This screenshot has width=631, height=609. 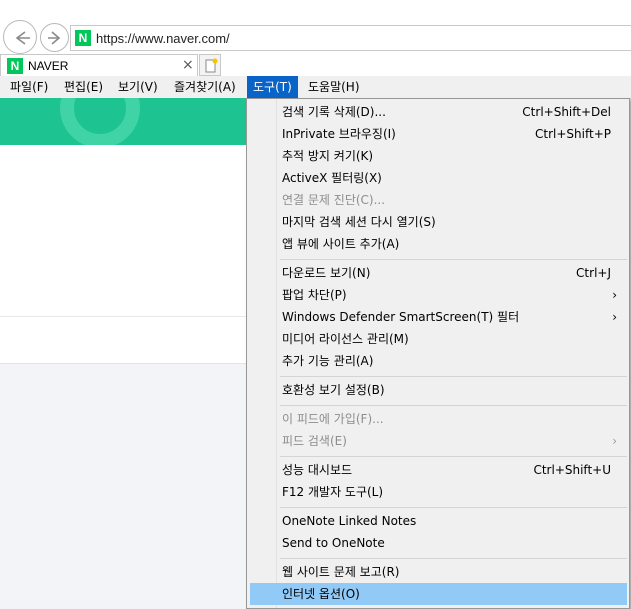 What do you see at coordinates (438, 178) in the screenshot?
I see `menu-item-activex-filtering: ActiveX 필터링(X)` at bounding box center [438, 178].